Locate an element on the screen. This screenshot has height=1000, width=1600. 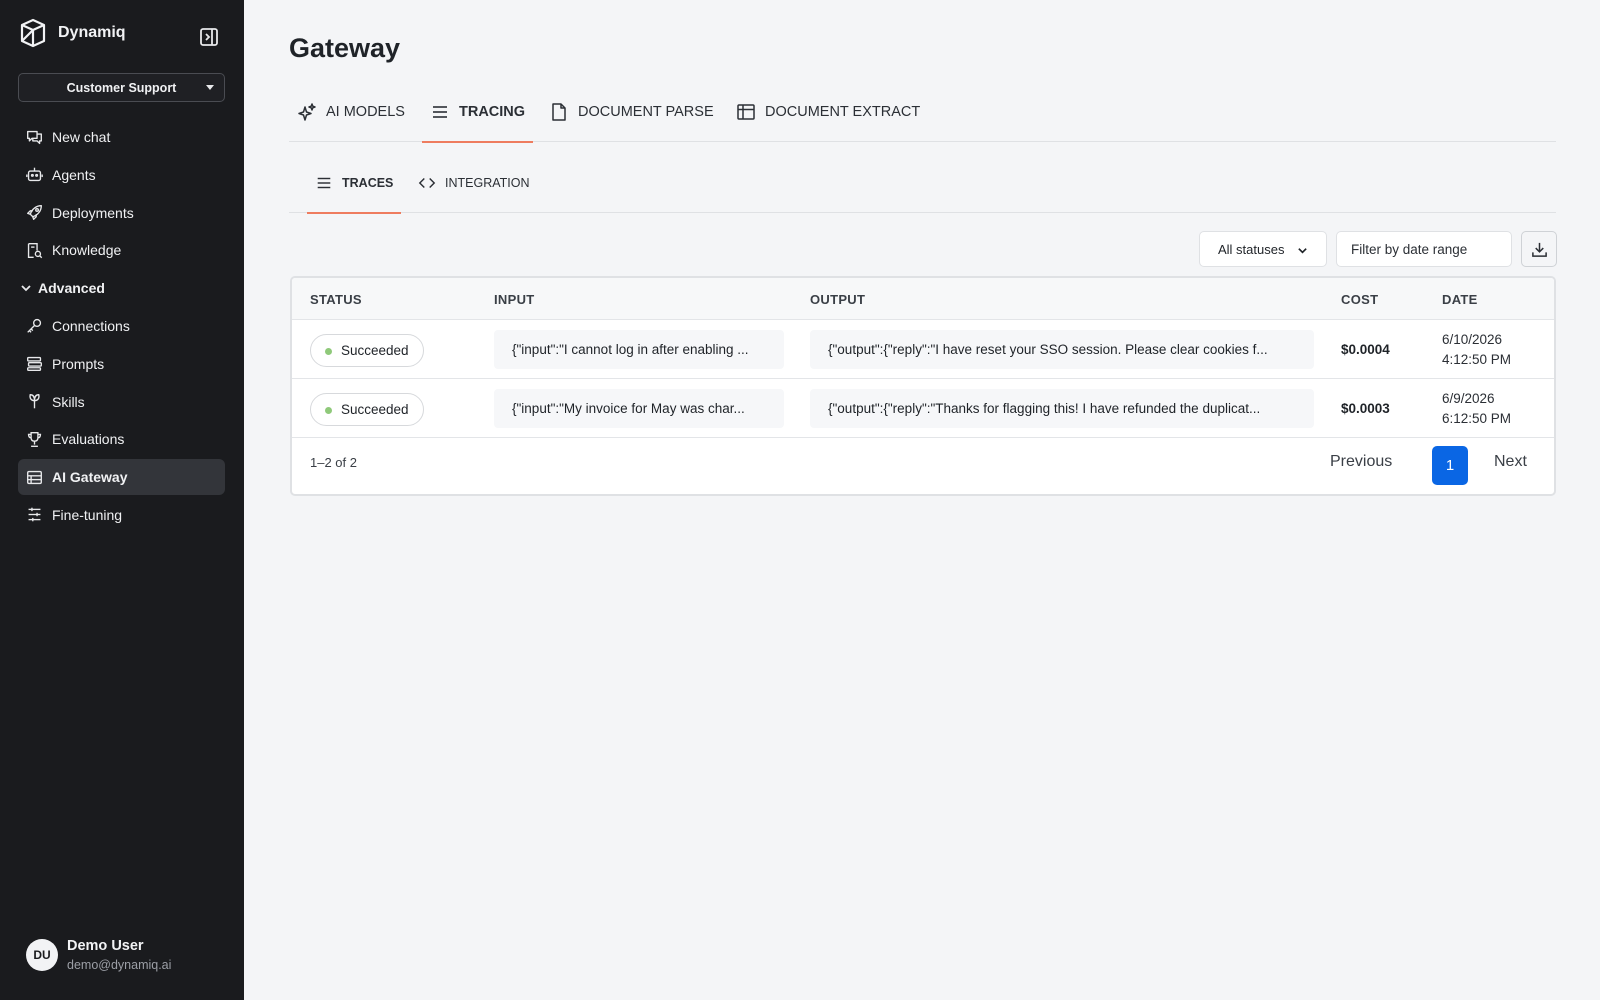
skills-icon is located at coordinates (34, 401).